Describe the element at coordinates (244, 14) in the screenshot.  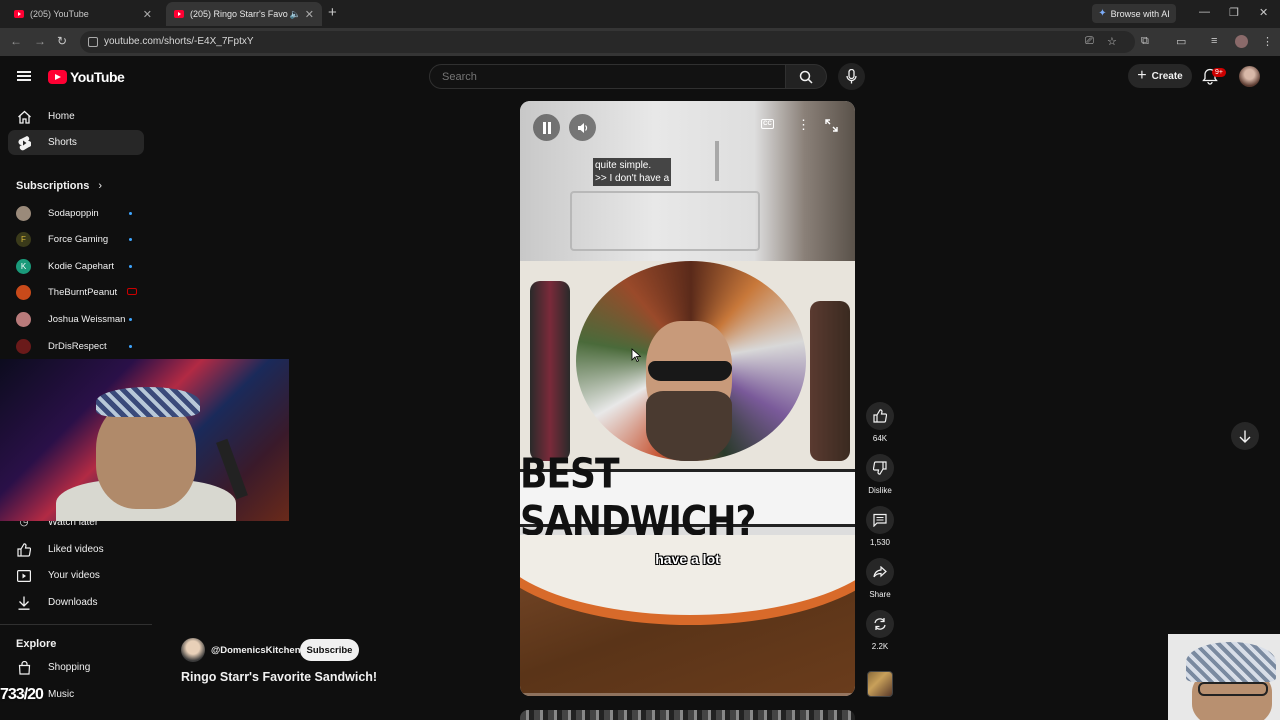
I see `browser-tab-short: (205) Ringo Starr's Favorite 🔈 ✕` at that location.